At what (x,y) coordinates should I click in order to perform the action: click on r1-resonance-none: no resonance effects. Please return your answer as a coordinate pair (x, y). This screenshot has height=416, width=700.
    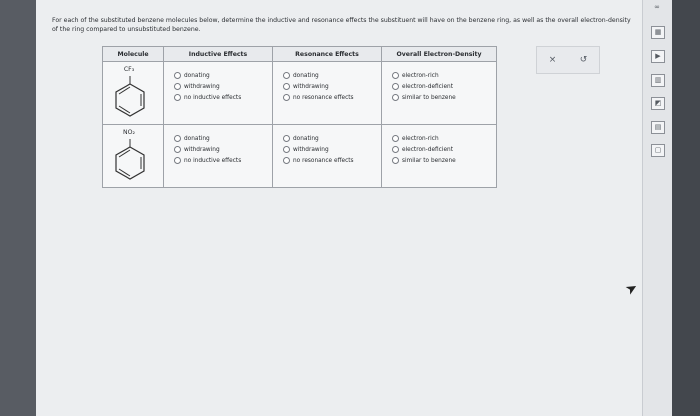
    Looking at the image, I should click on (332, 97).